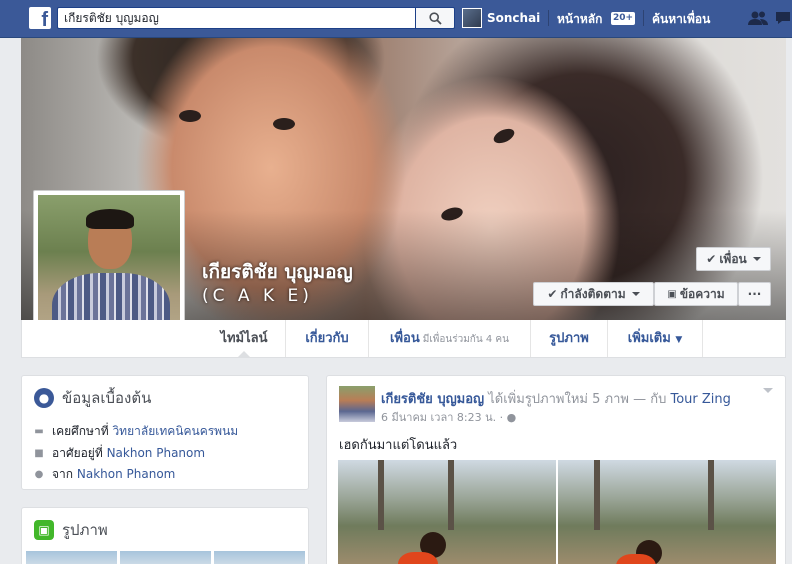 This screenshot has width=792, height=564. I want to click on tab-about: เกี่ยวกับ, so click(327, 338).